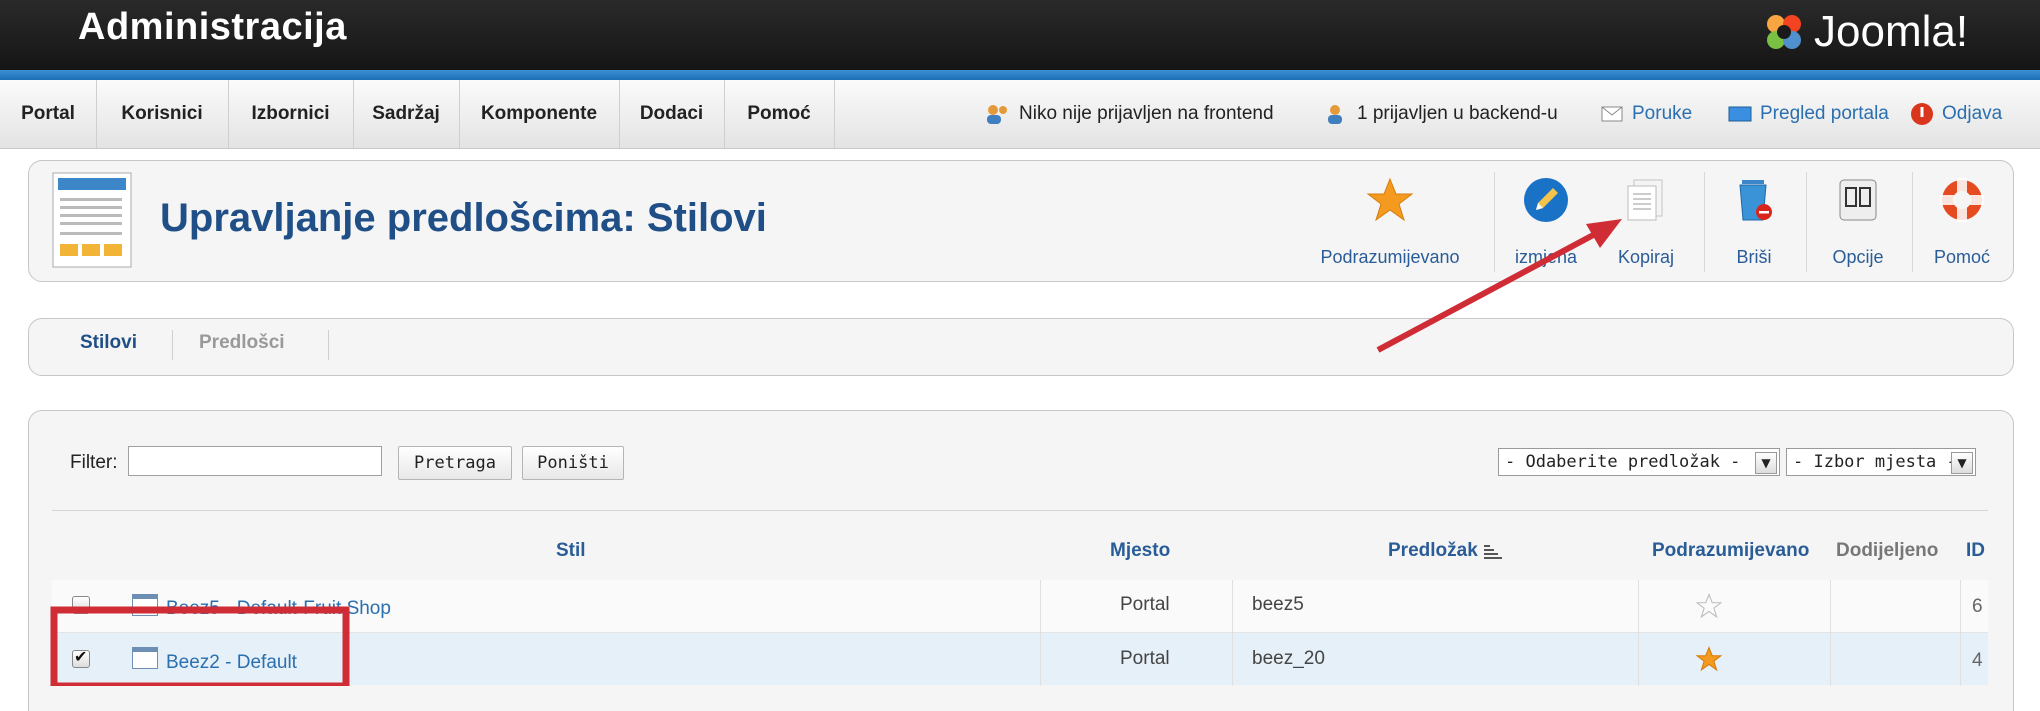 This screenshot has width=2040, height=711. What do you see at coordinates (1612, 114) in the screenshot?
I see `mail-icon` at bounding box center [1612, 114].